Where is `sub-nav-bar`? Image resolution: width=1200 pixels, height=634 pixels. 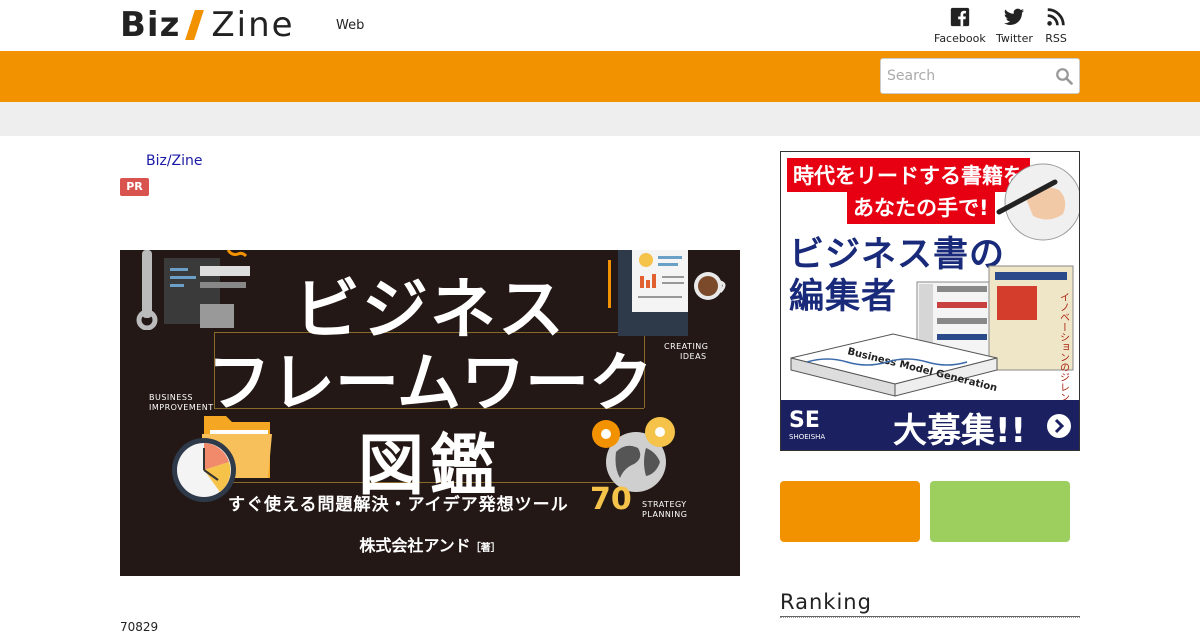
sub-nav-bar is located at coordinates (600, 119).